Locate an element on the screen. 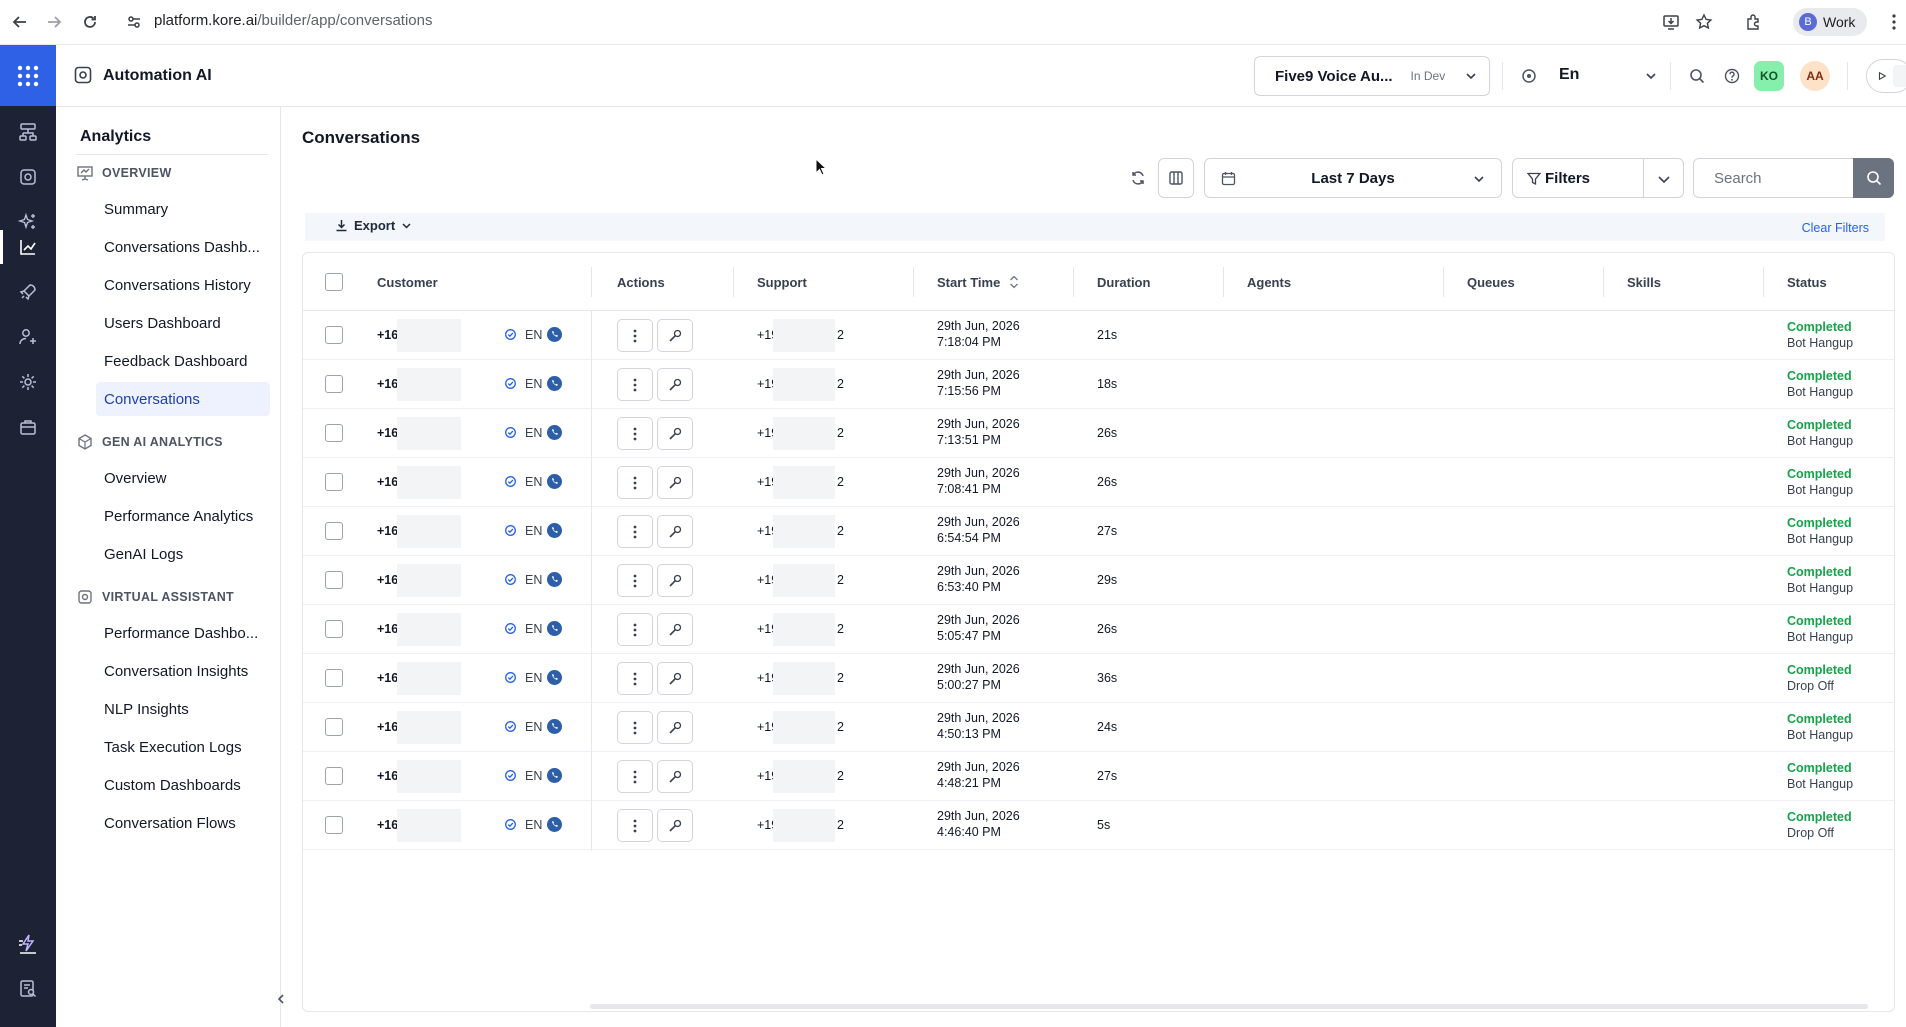  target-icon is located at coordinates (1529, 76).